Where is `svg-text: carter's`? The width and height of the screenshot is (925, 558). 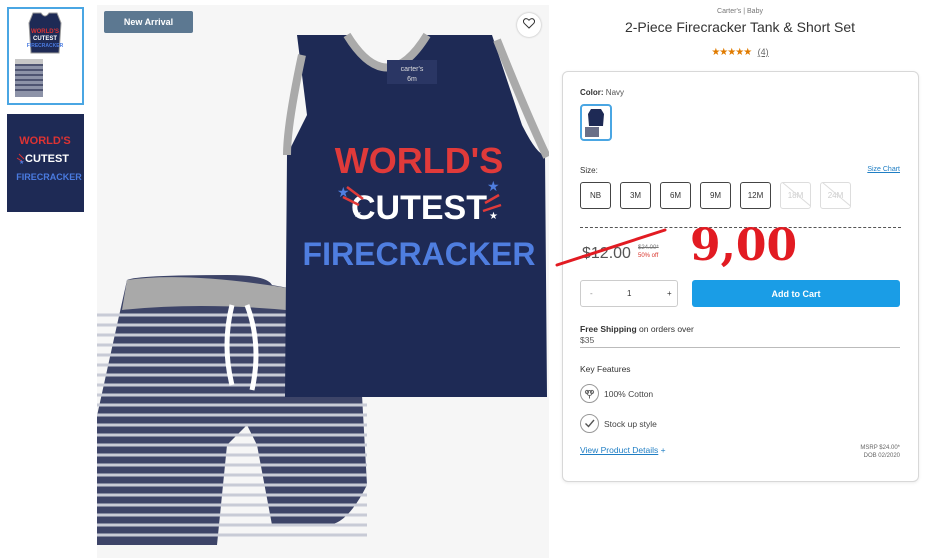
svg-text: carter's is located at coordinates (412, 69).